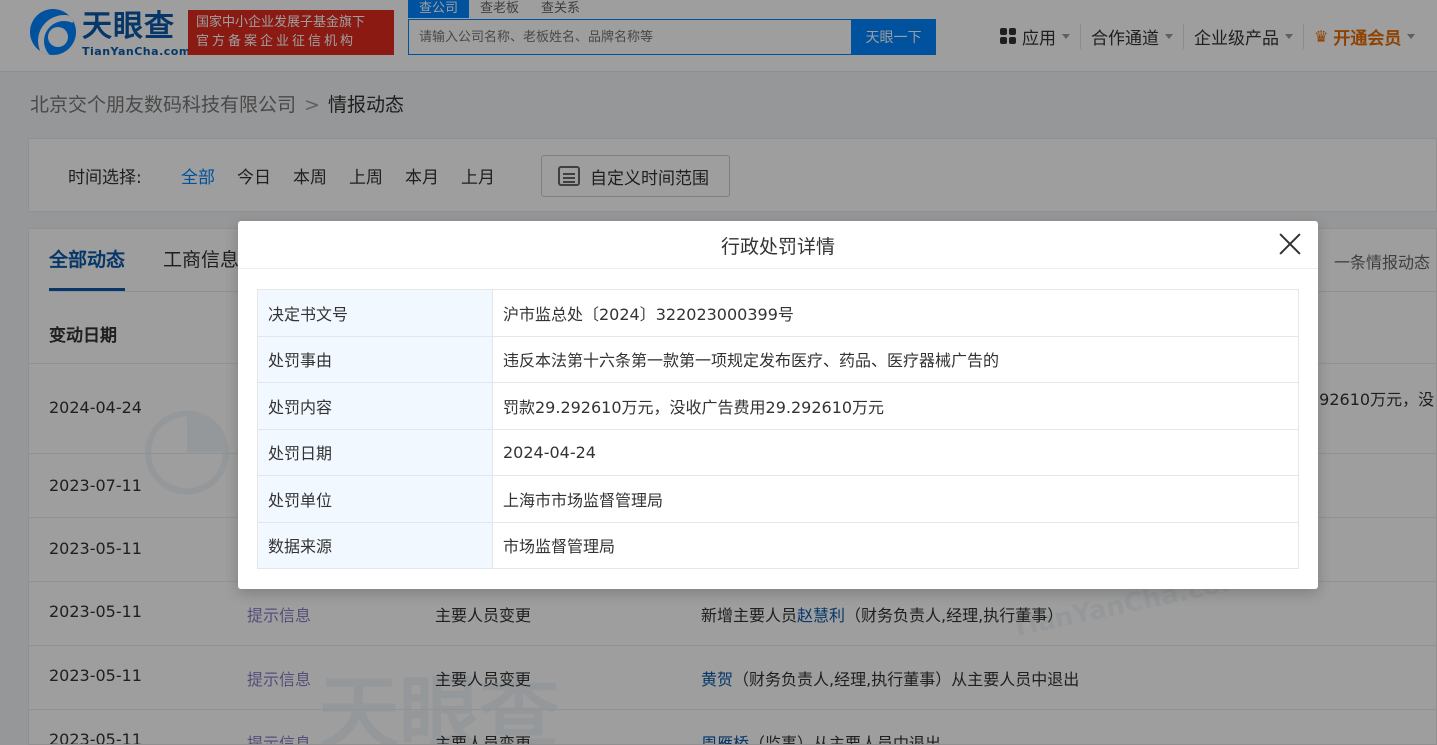  I want to click on detail-key: 处罚日期, so click(375, 452).